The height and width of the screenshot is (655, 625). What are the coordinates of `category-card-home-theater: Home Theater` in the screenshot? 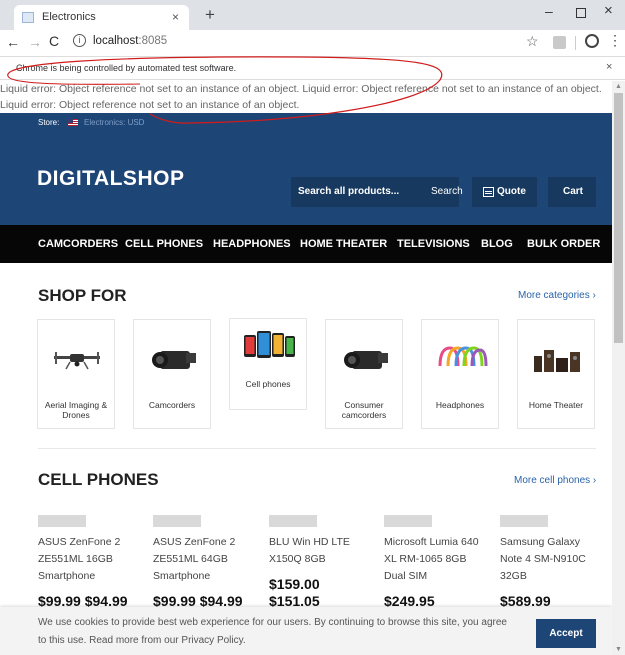 It's located at (556, 374).